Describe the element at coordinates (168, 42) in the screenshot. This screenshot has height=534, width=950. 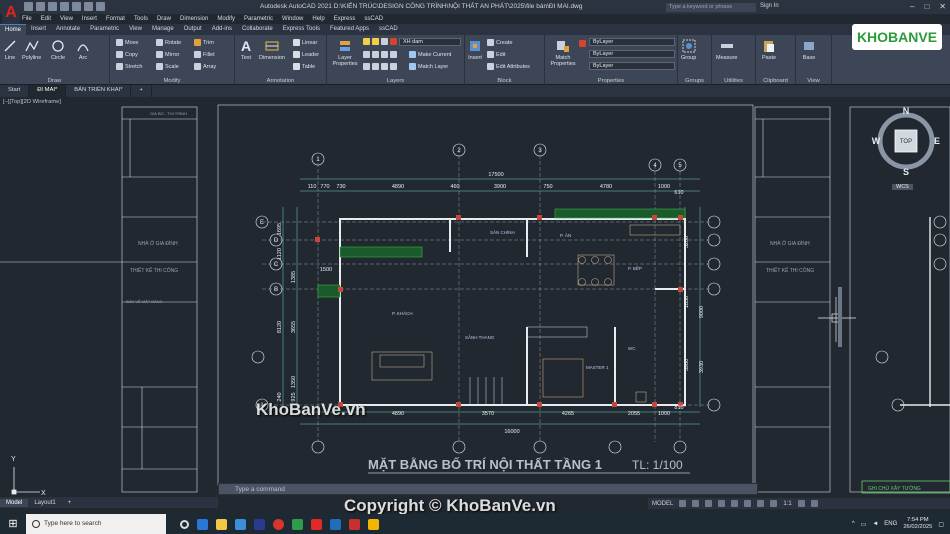
I see `rotate-button: Rotate` at that location.